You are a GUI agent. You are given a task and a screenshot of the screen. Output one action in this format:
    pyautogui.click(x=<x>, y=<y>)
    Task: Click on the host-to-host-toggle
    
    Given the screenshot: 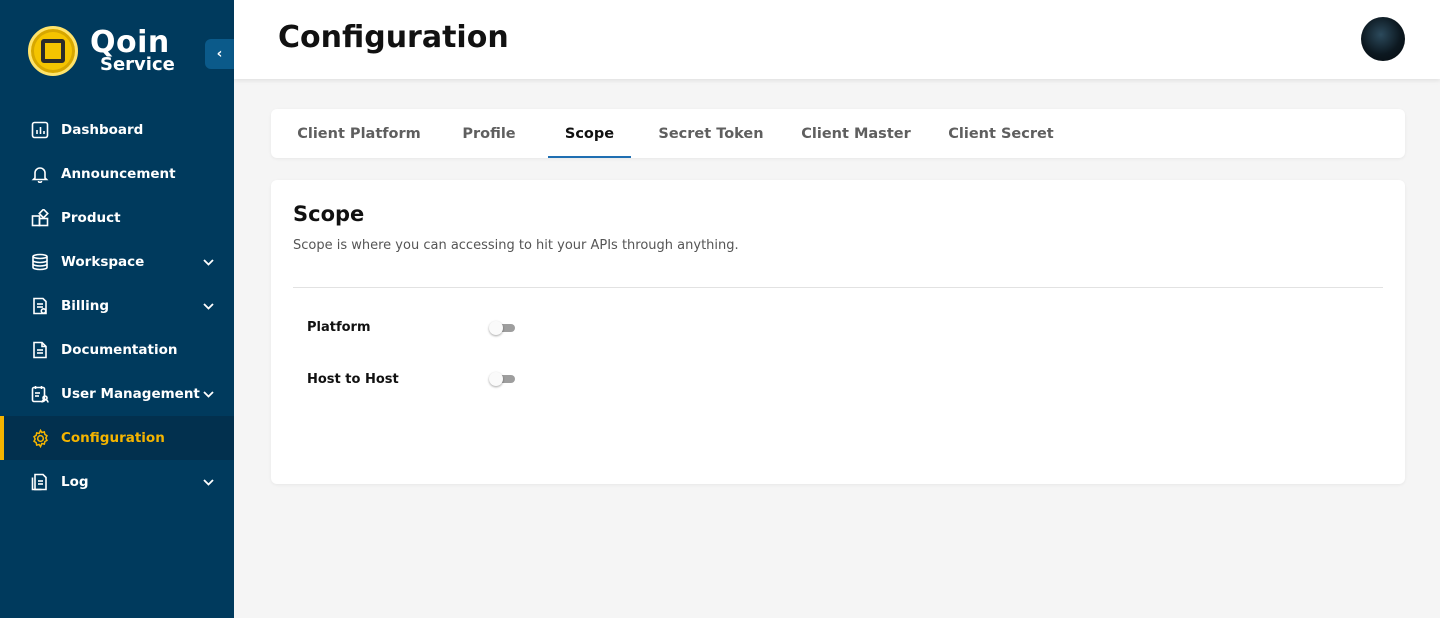 What is the action you would take?
    pyautogui.click(x=503, y=379)
    